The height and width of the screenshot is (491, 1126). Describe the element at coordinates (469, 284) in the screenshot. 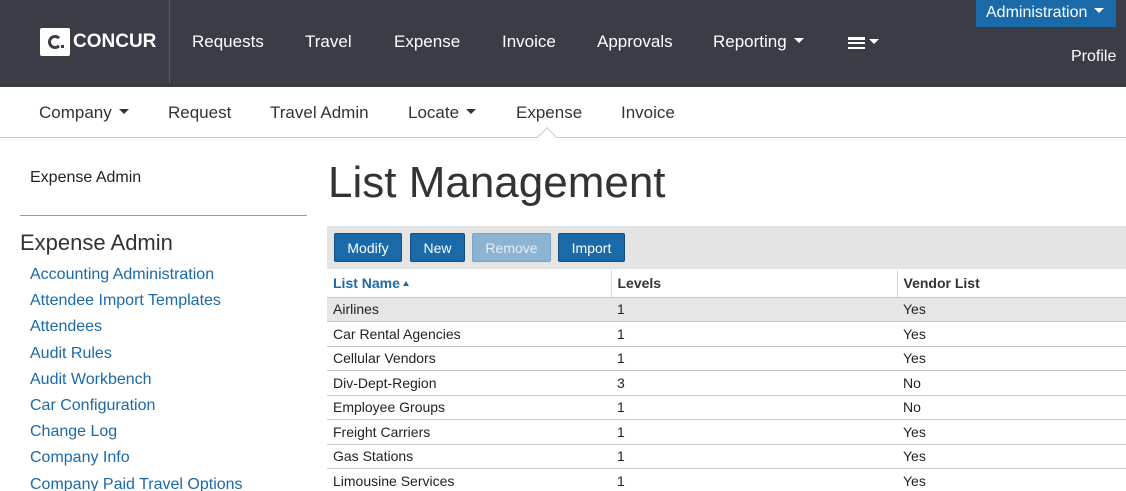

I see `column-header-list-name: List Name` at that location.